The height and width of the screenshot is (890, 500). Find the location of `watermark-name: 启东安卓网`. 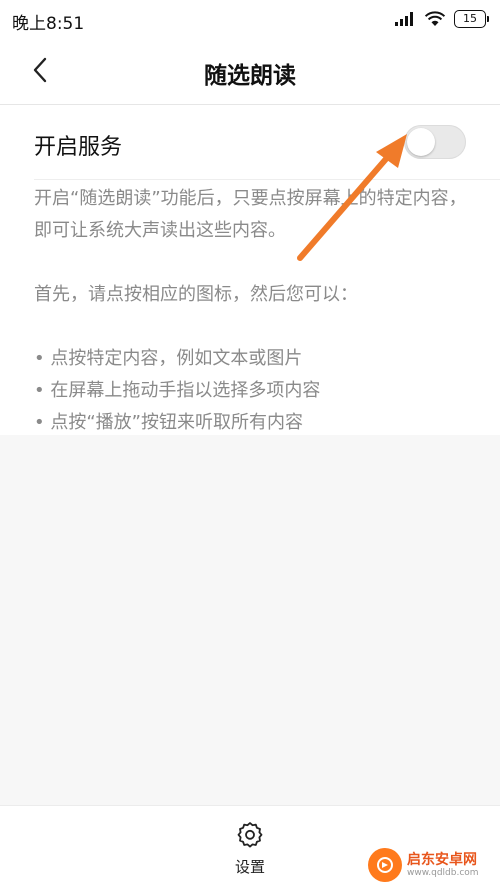

watermark-name: 启东安卓网 is located at coordinates (442, 860).